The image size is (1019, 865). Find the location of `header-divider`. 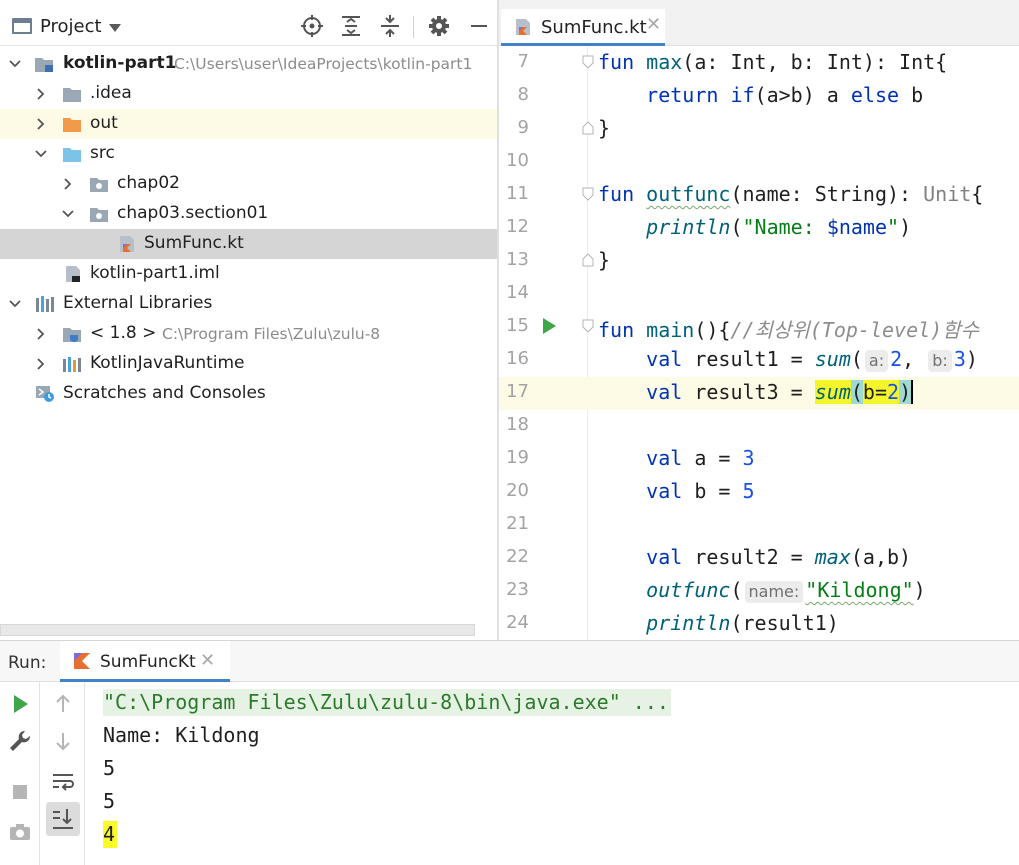

header-divider is located at coordinates (413, 27).